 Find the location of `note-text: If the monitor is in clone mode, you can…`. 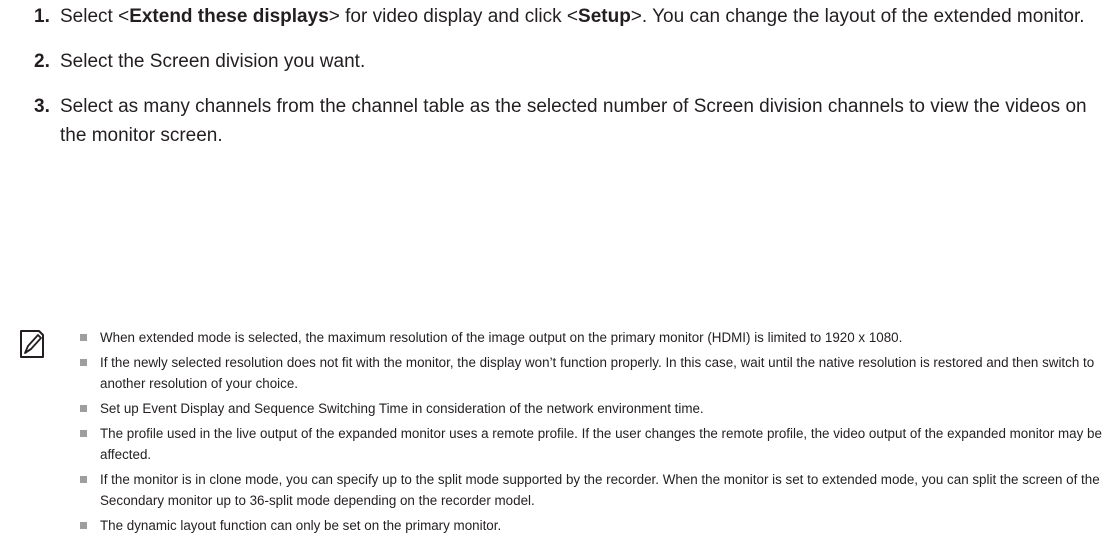

note-text: If the monitor is in clone mode, you can… is located at coordinates (600, 490).